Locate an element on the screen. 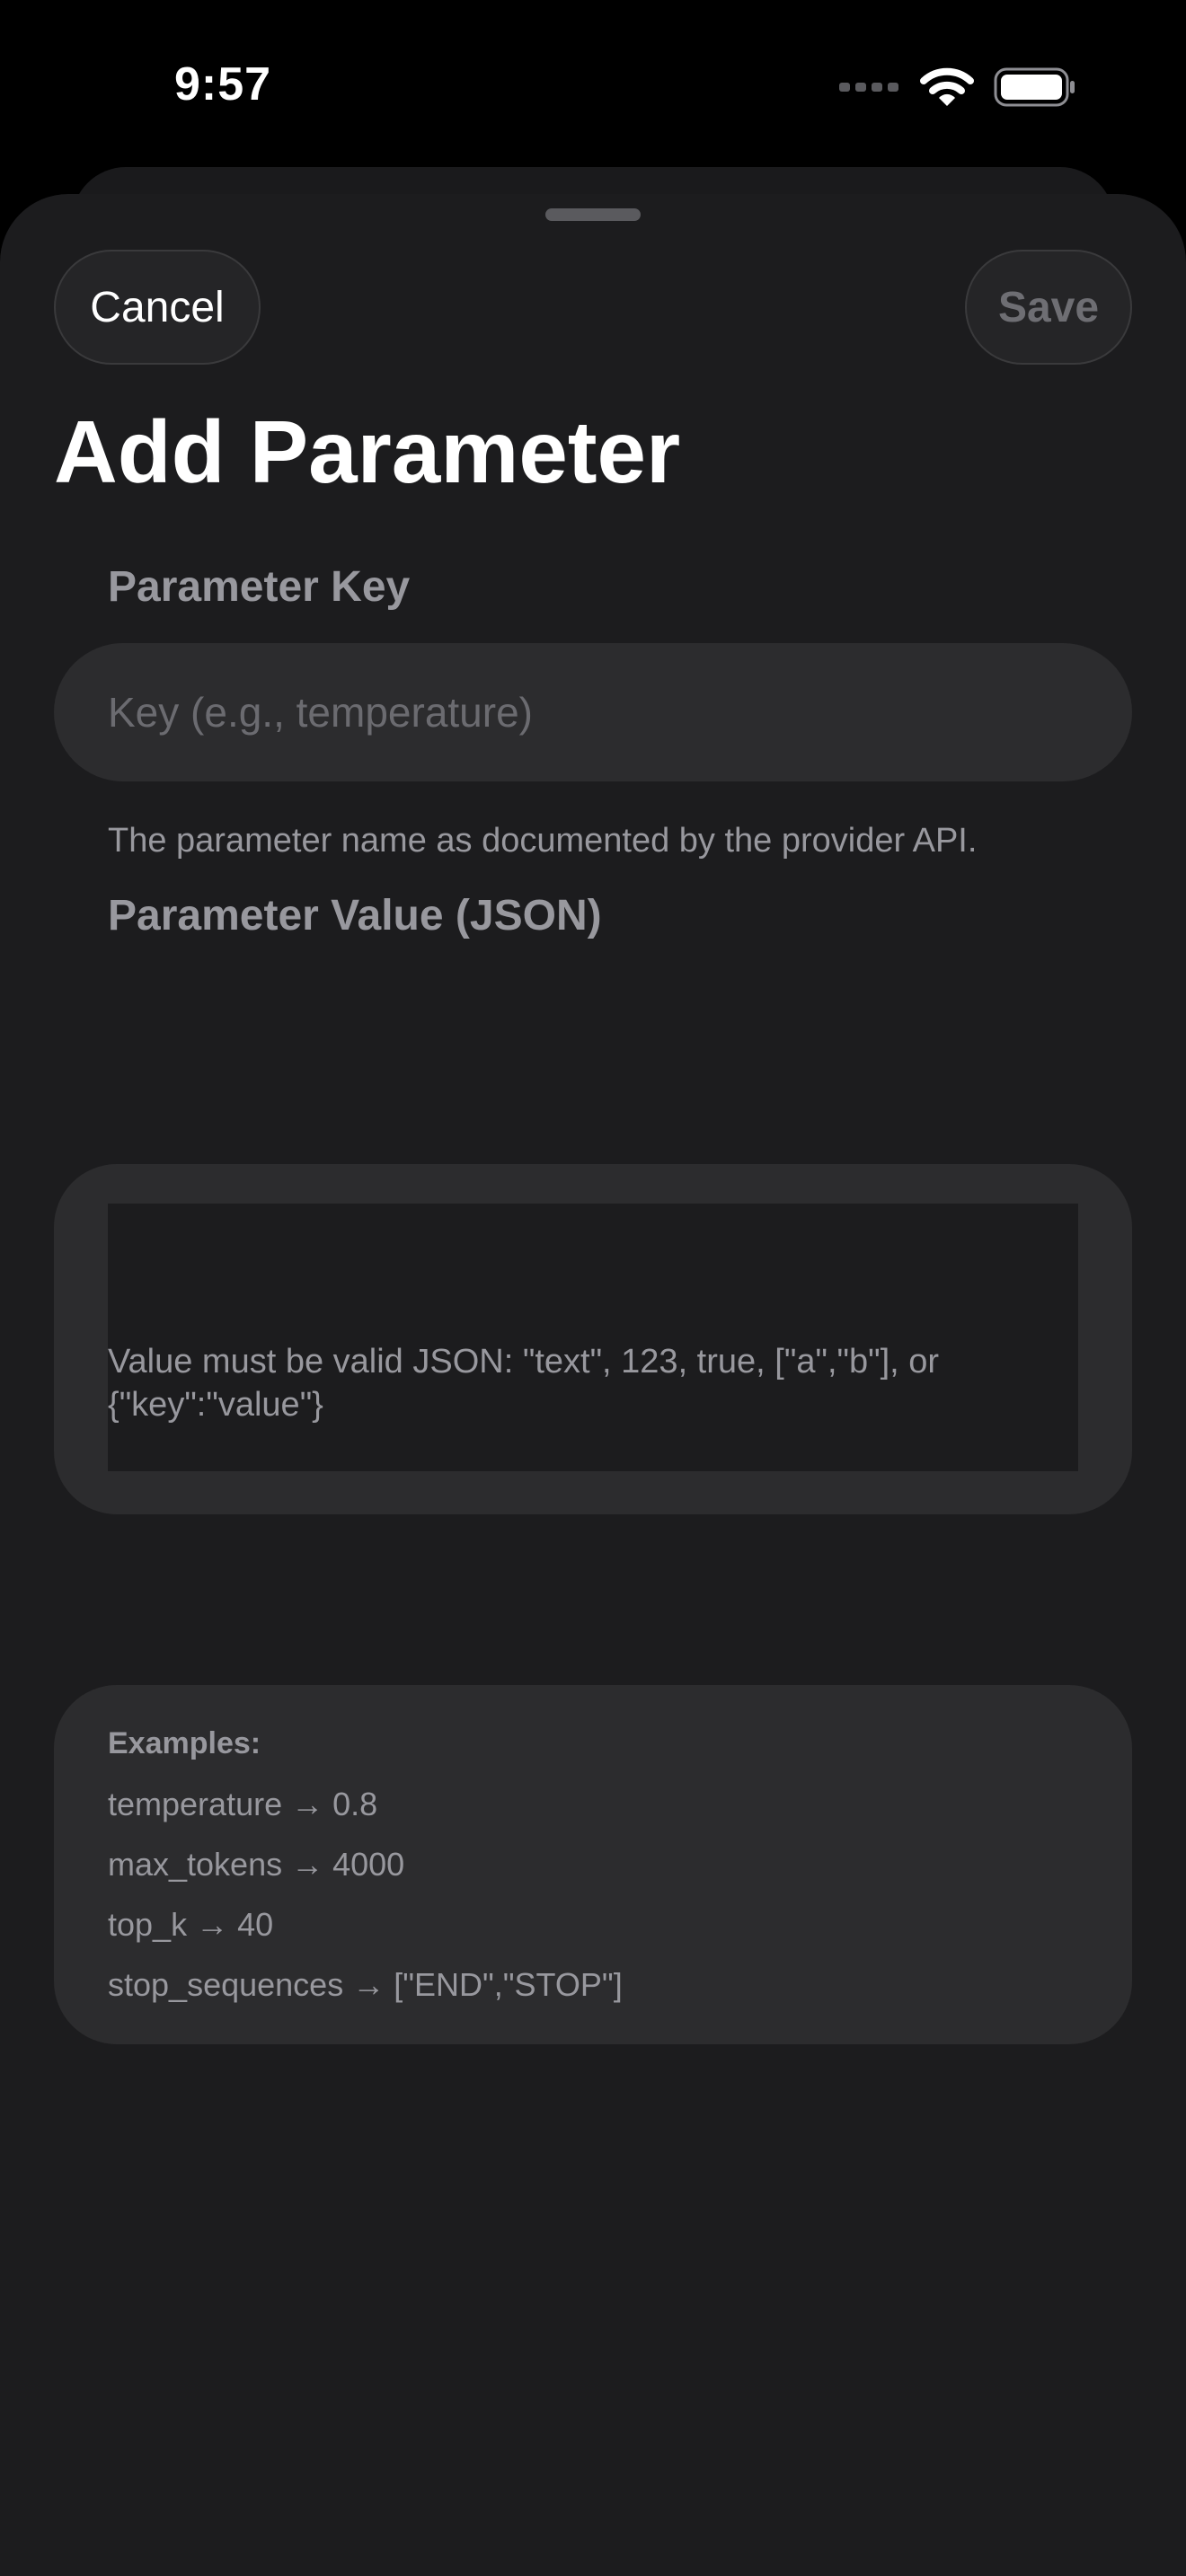 This screenshot has height=2576, width=1186. status-icons is located at coordinates (957, 87).